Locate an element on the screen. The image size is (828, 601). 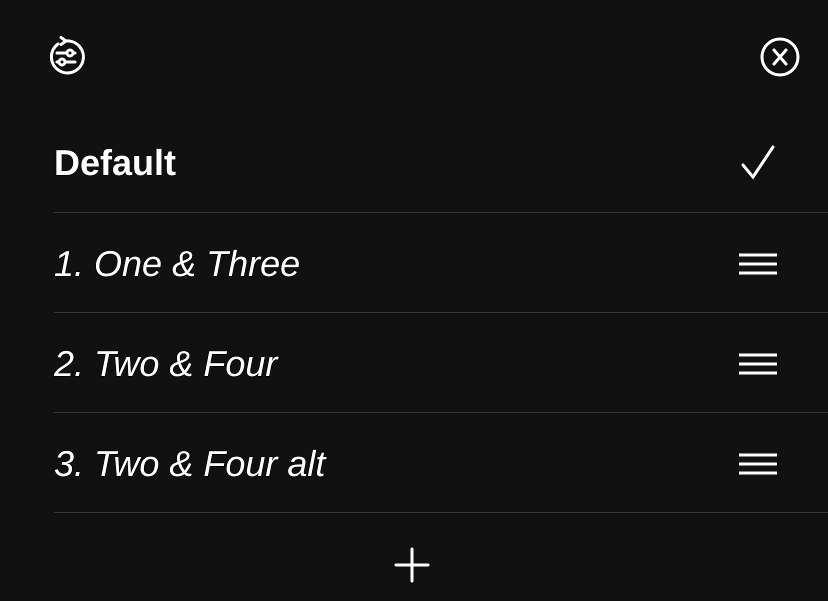
preset-label: 1. One & Three is located at coordinates (177, 263).